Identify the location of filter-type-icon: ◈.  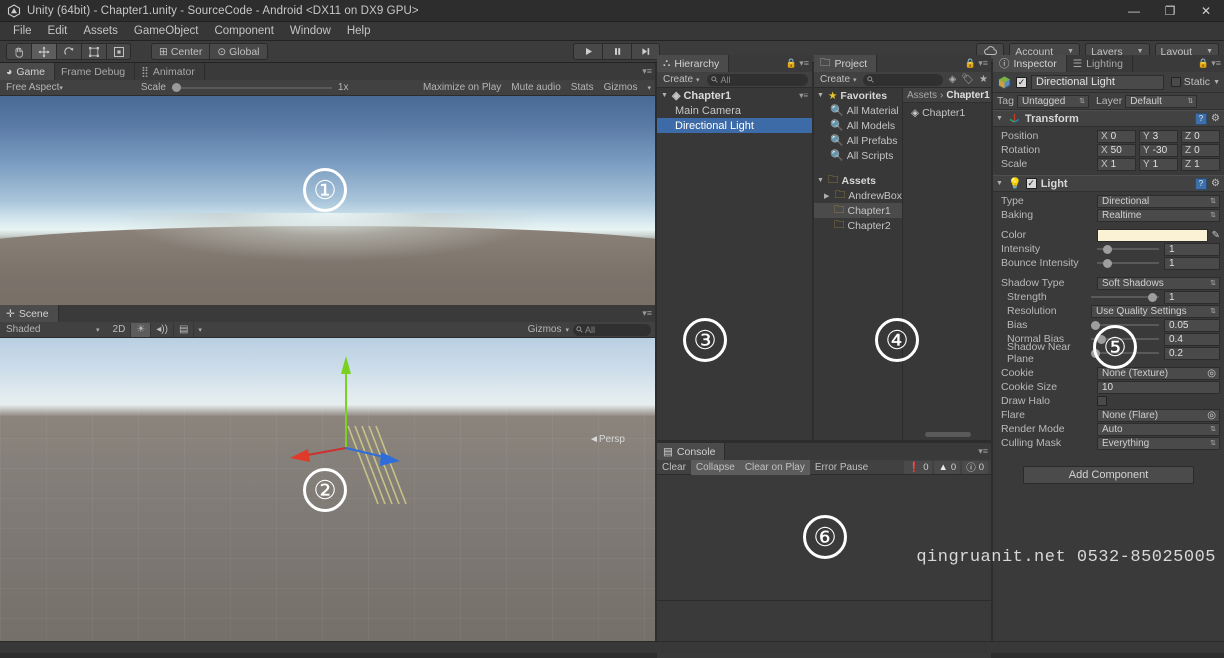
(954, 79).